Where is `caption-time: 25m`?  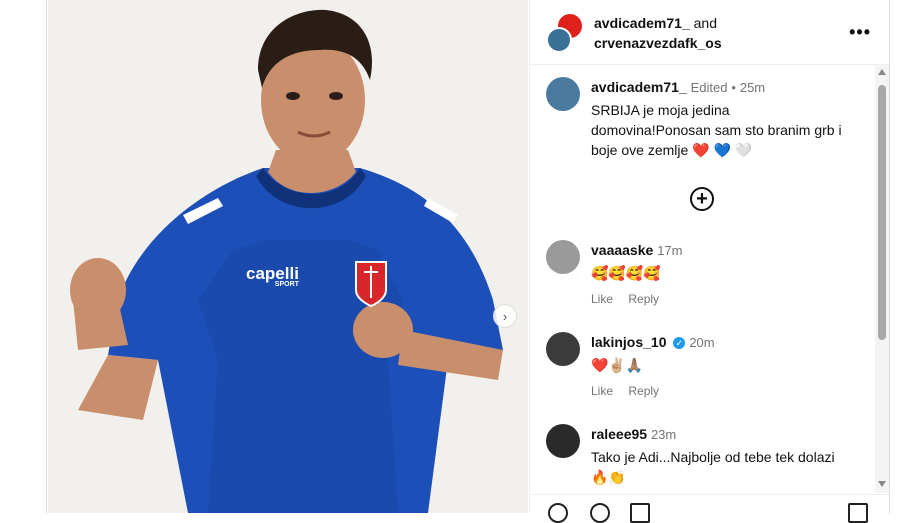
caption-time: 25m is located at coordinates (752, 87).